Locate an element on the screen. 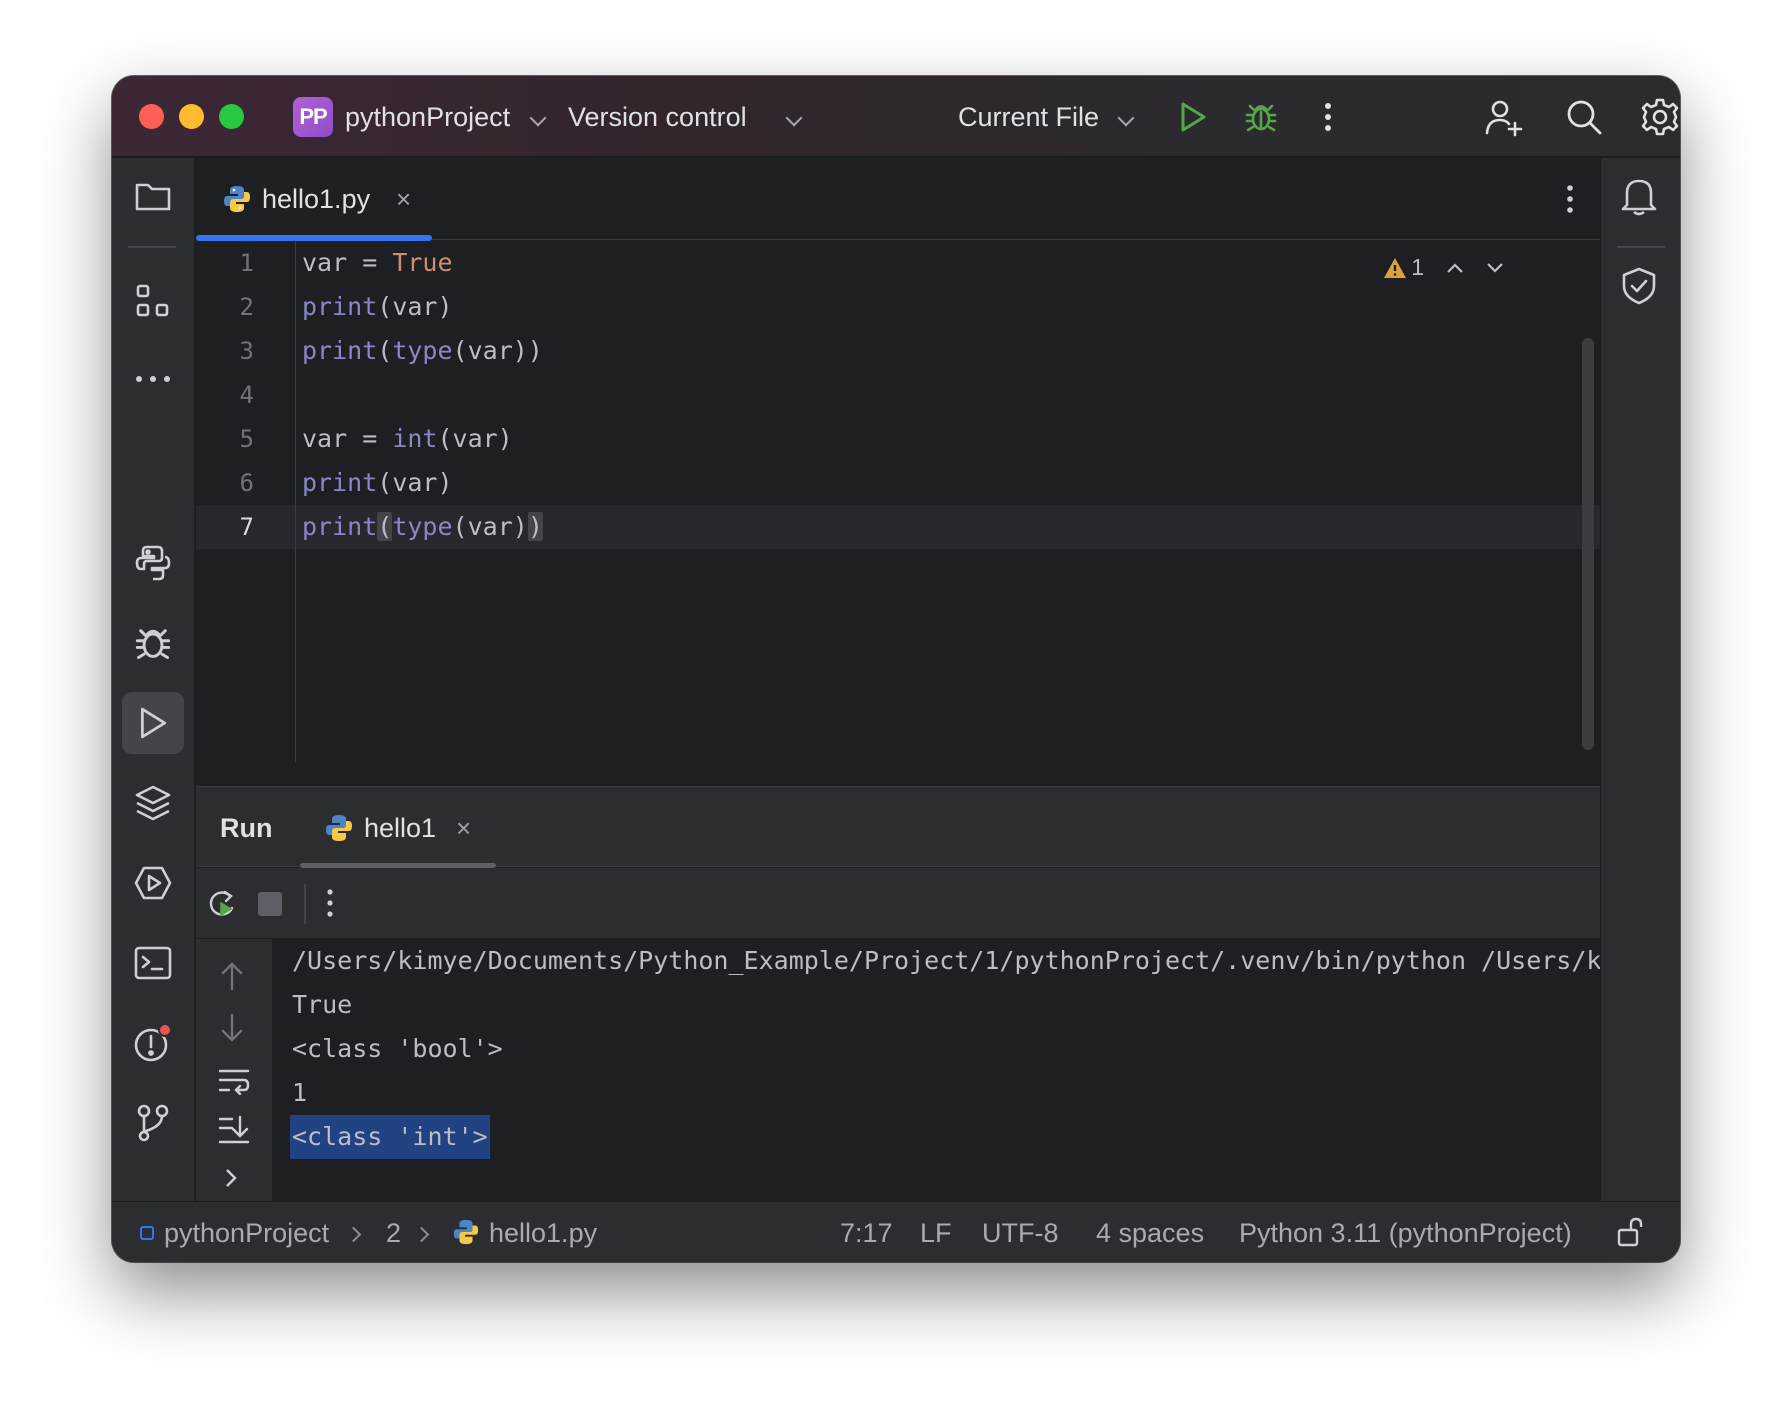  debug-tool-icon is located at coordinates (153, 643).